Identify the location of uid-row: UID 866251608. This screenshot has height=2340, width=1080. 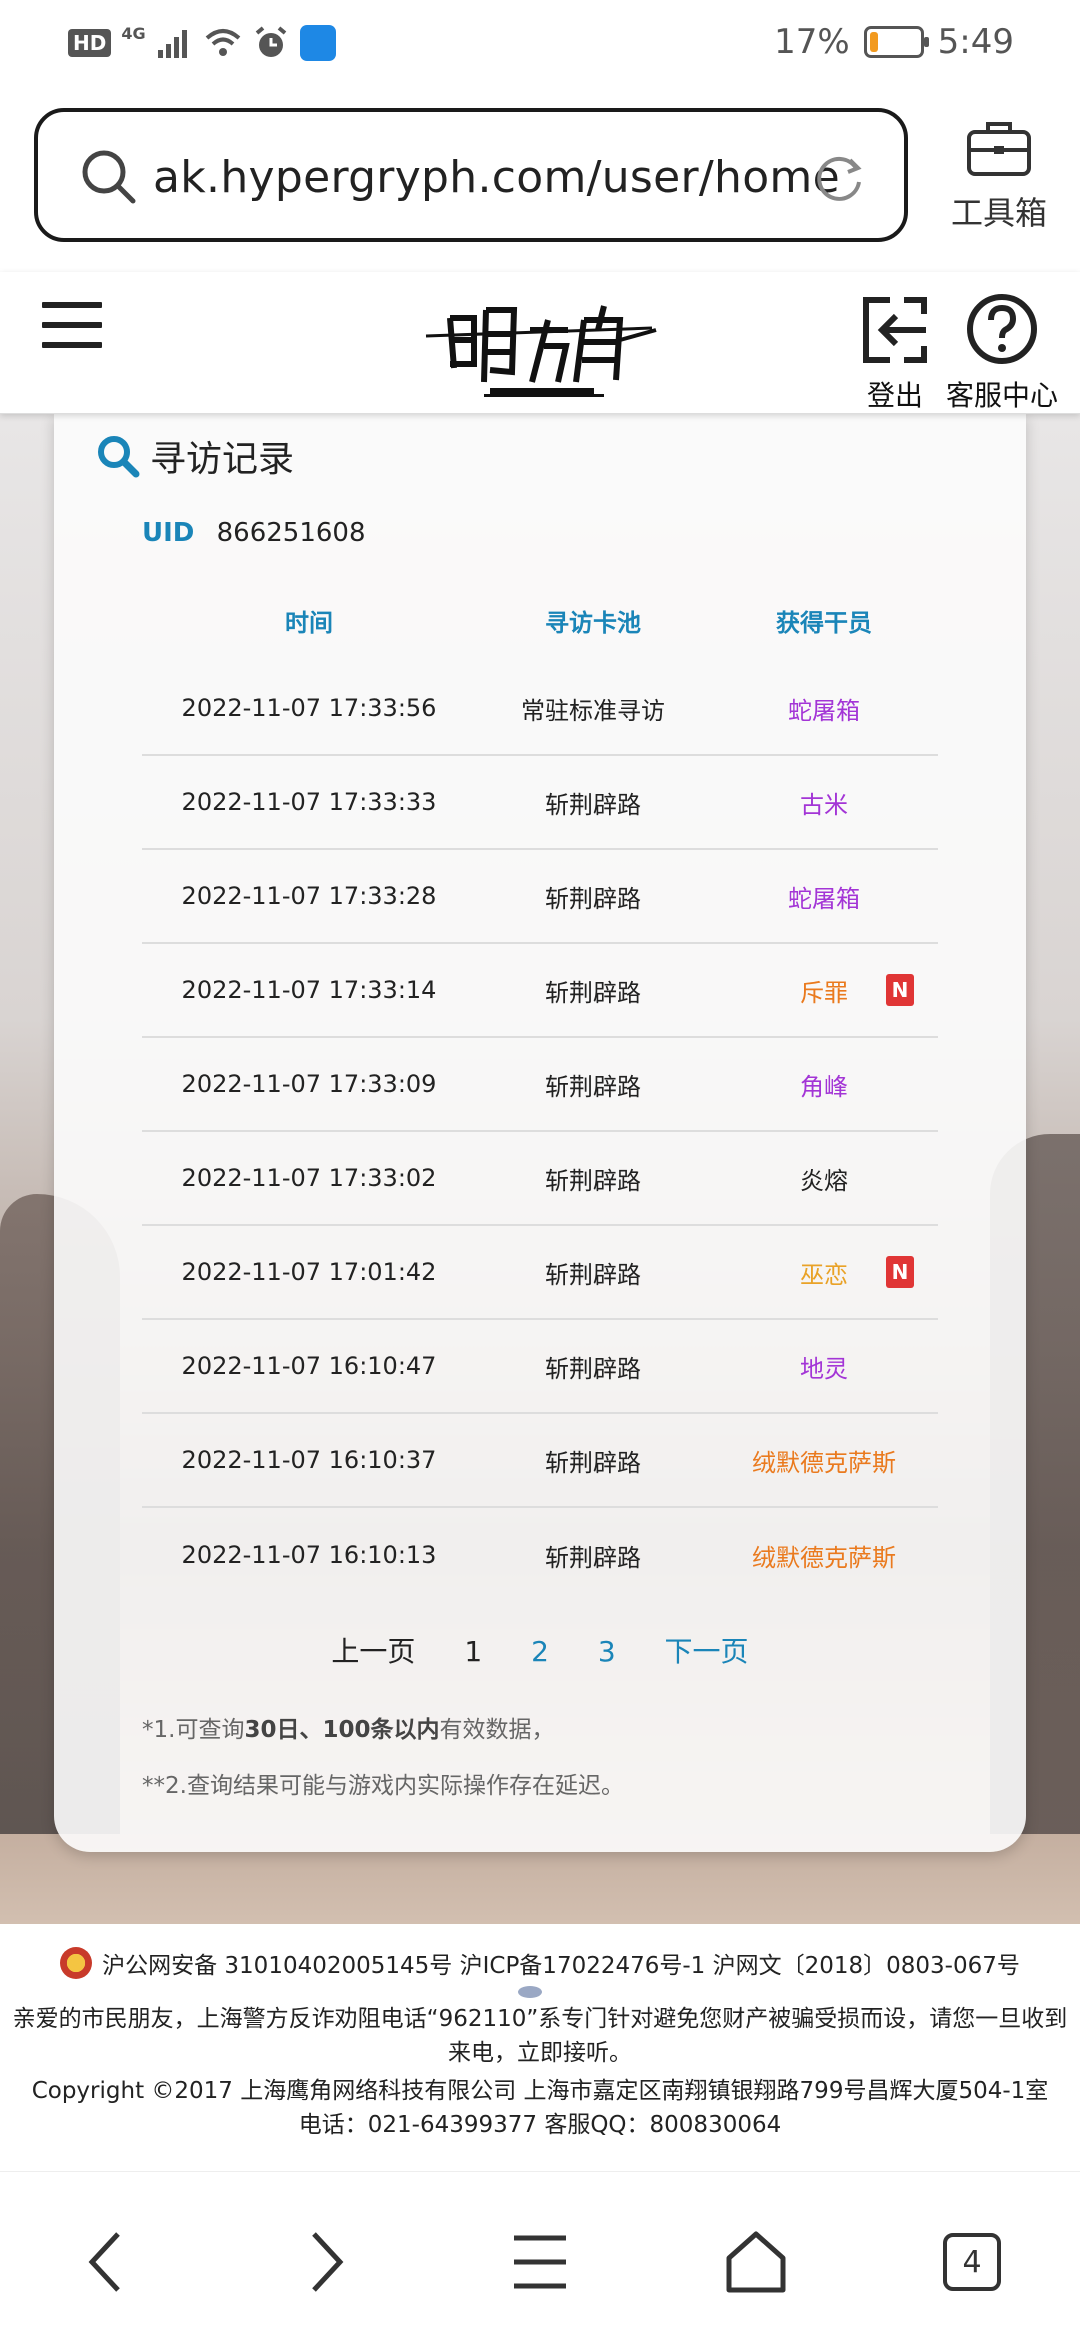
(254, 533).